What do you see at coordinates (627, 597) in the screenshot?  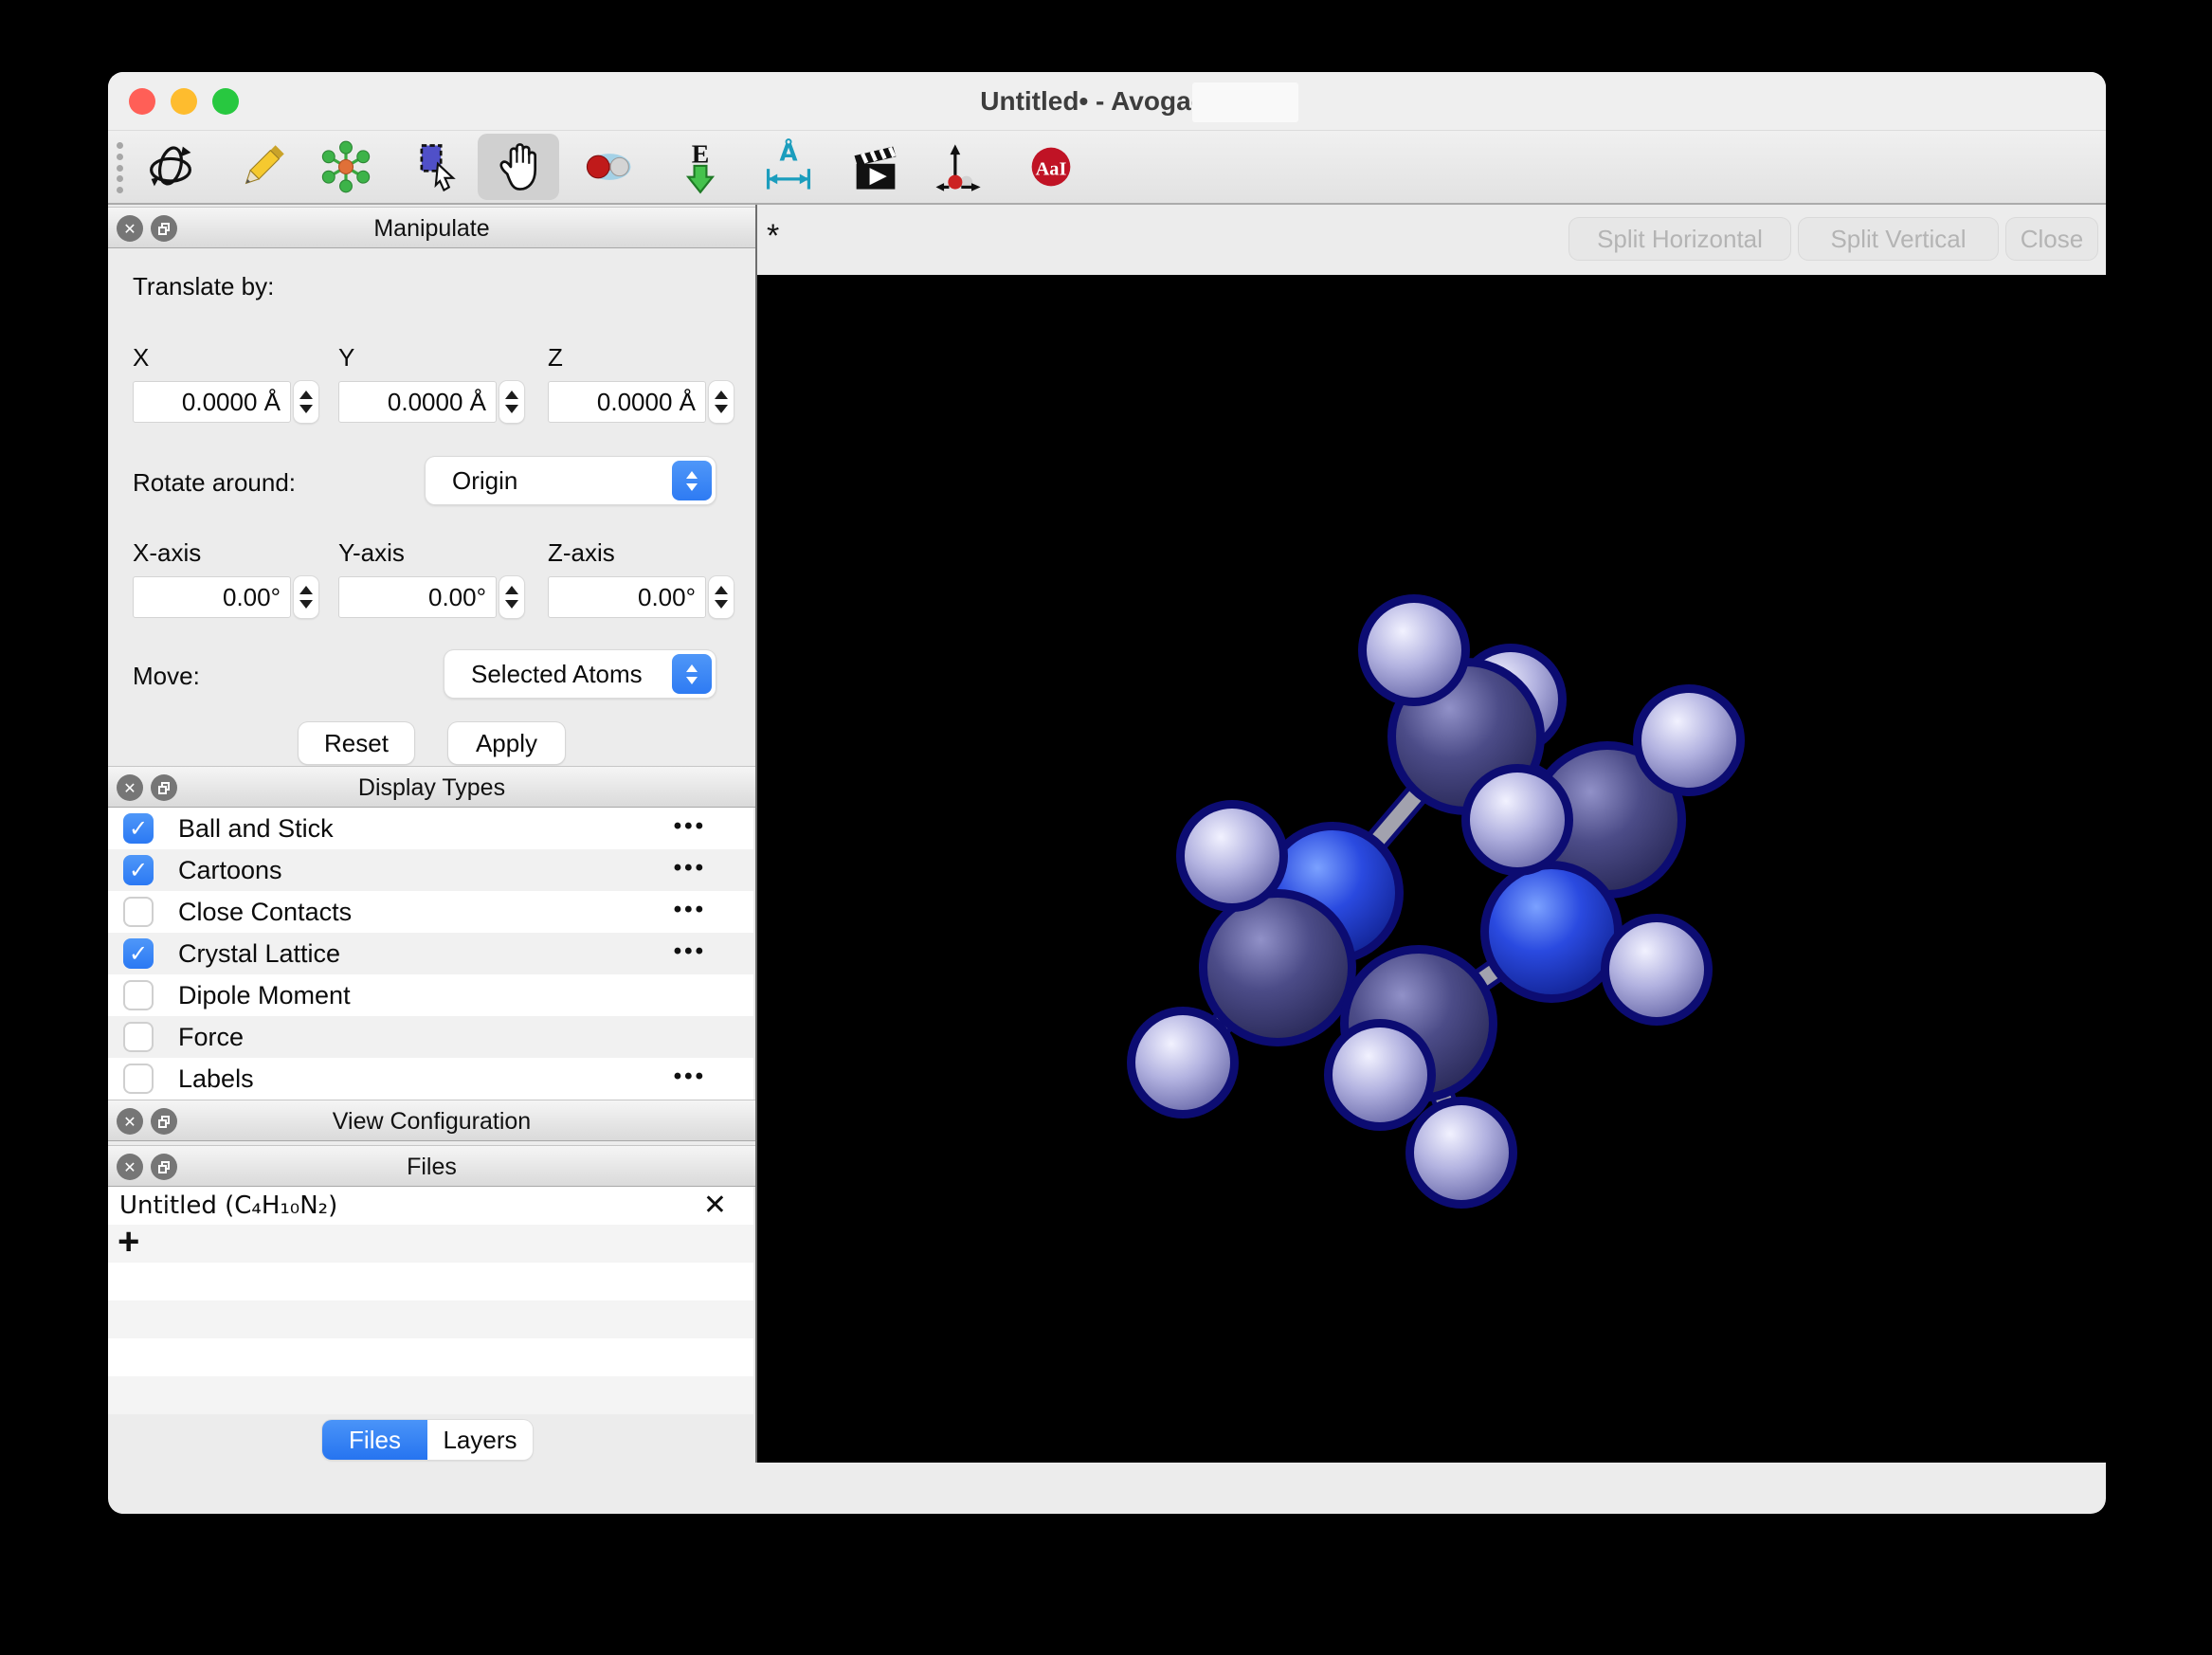 I see `rotate-z-input: 0.00°` at bounding box center [627, 597].